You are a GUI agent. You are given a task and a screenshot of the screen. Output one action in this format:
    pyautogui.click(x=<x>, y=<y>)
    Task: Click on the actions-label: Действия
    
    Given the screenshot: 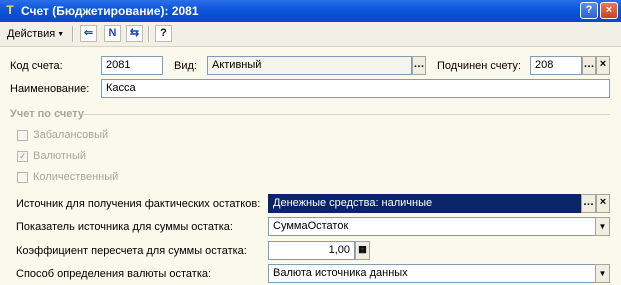 What is the action you would take?
    pyautogui.click(x=31, y=34)
    